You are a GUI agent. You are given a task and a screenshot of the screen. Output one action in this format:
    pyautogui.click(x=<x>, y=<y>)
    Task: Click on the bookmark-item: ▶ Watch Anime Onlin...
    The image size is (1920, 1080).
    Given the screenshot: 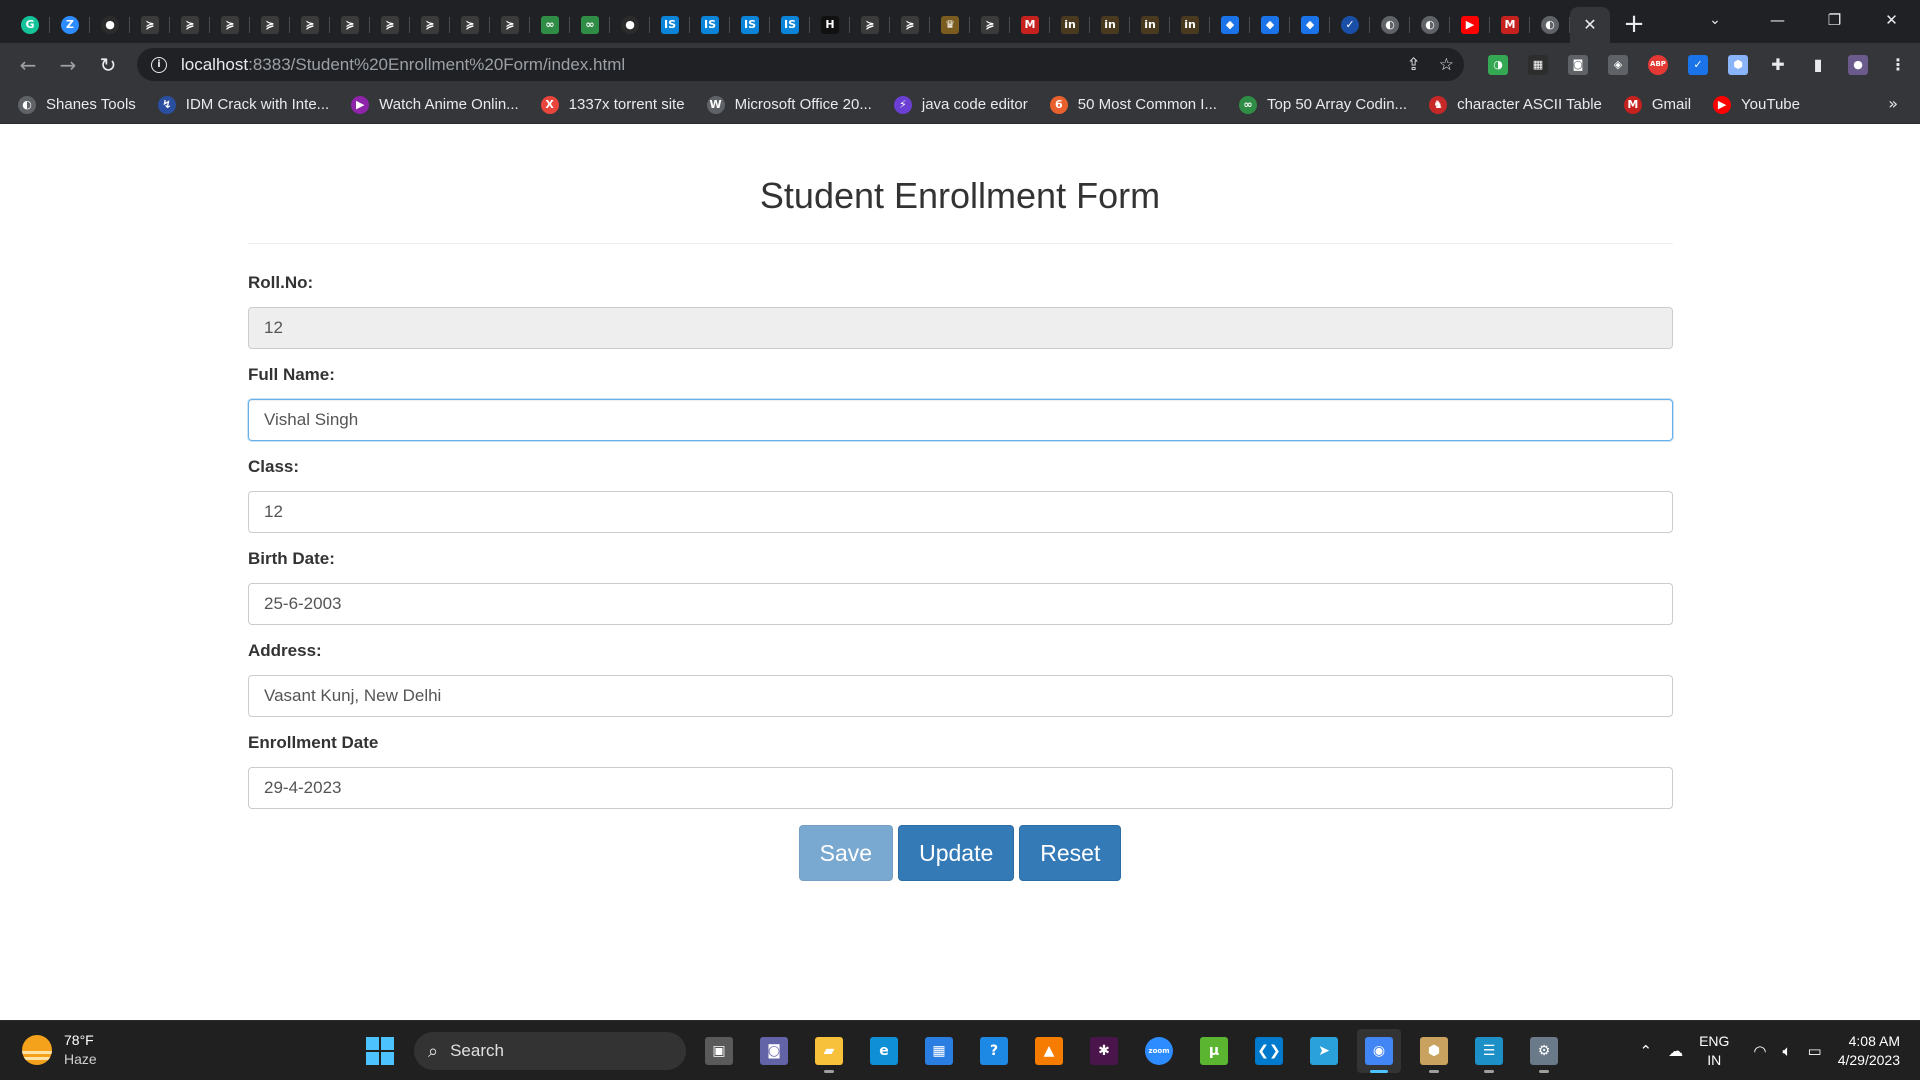 What is the action you would take?
    pyautogui.click(x=435, y=104)
    